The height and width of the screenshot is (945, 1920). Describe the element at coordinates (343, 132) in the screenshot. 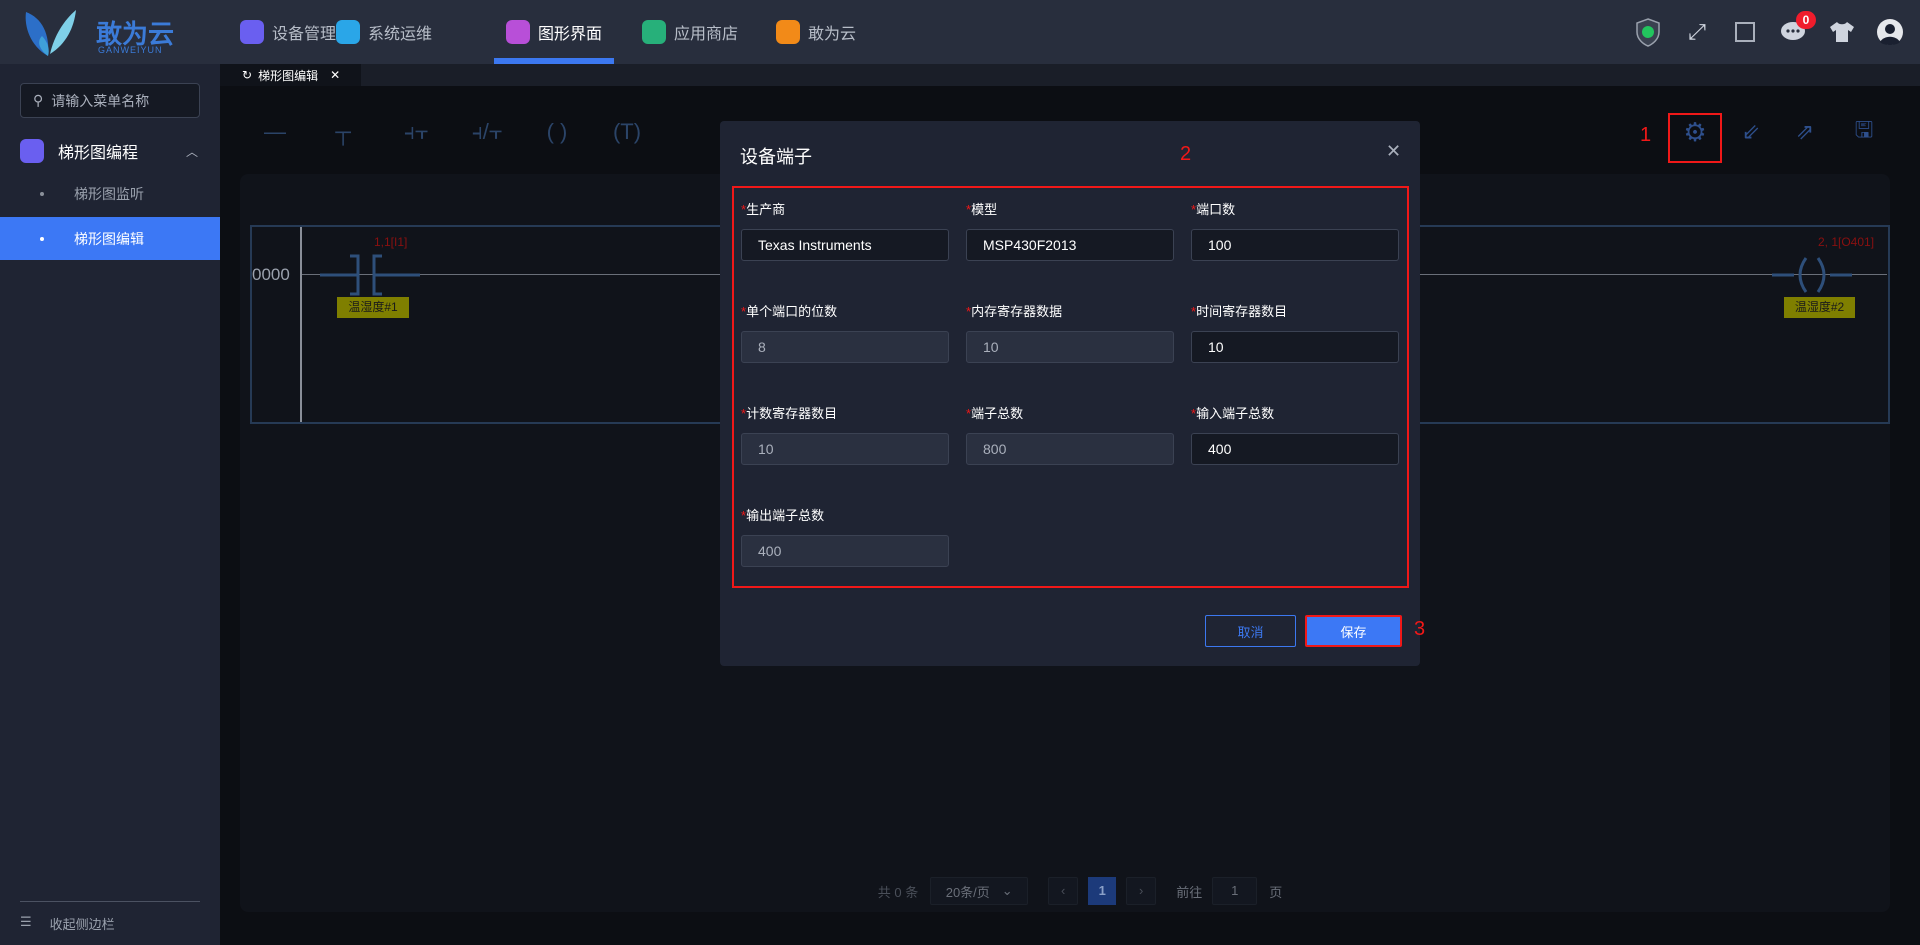

I see `branch-tool-icon: ┬` at that location.